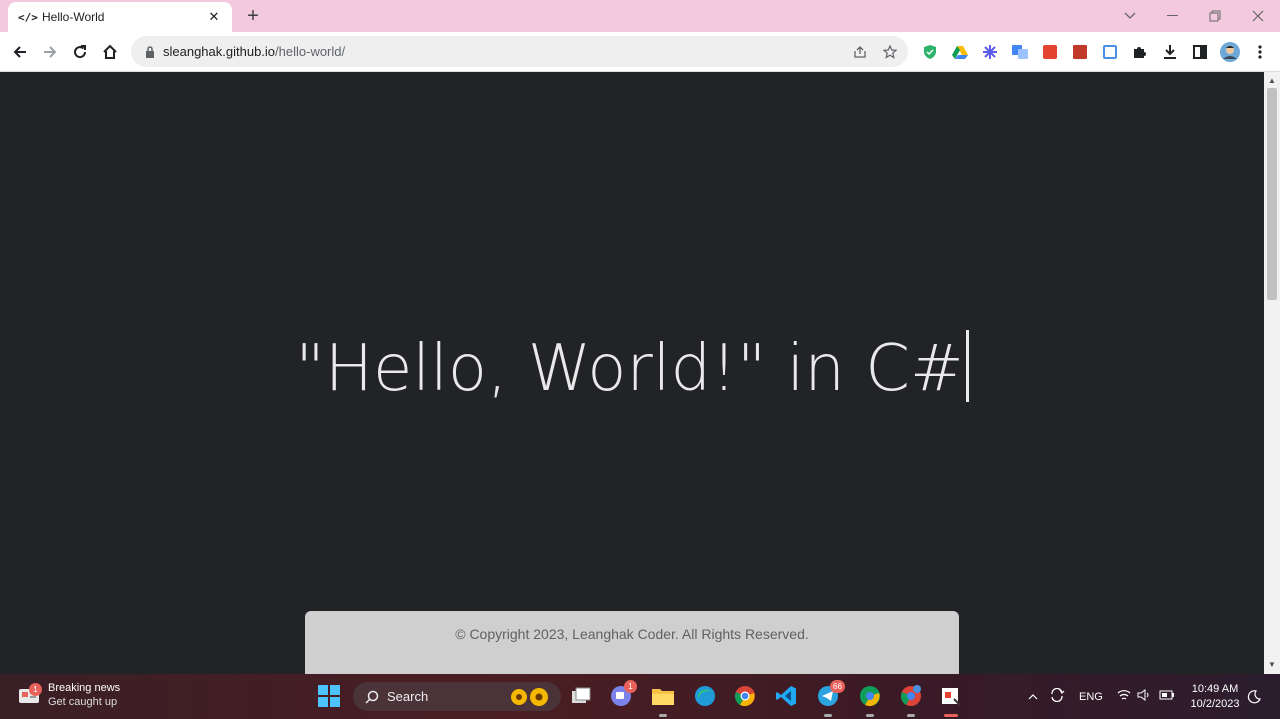 The height and width of the screenshot is (719, 1280). What do you see at coordinates (870, 700) in the screenshot?
I see `chrome-profile-icon` at bounding box center [870, 700].